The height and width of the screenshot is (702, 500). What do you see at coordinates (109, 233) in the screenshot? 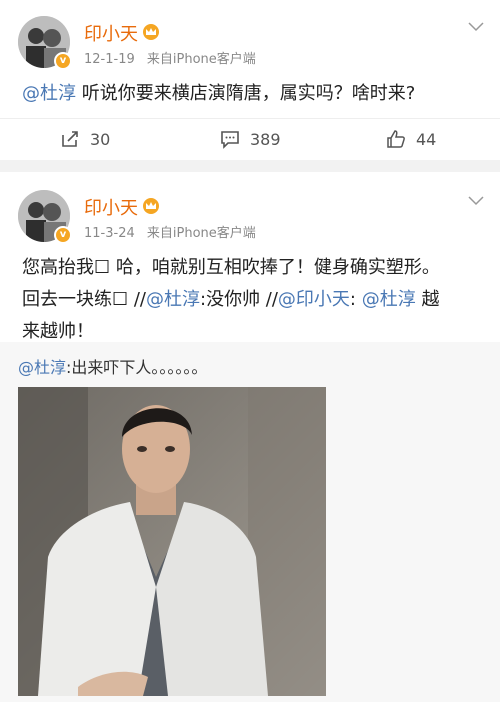
I see `post-date: 11-3-24` at bounding box center [109, 233].